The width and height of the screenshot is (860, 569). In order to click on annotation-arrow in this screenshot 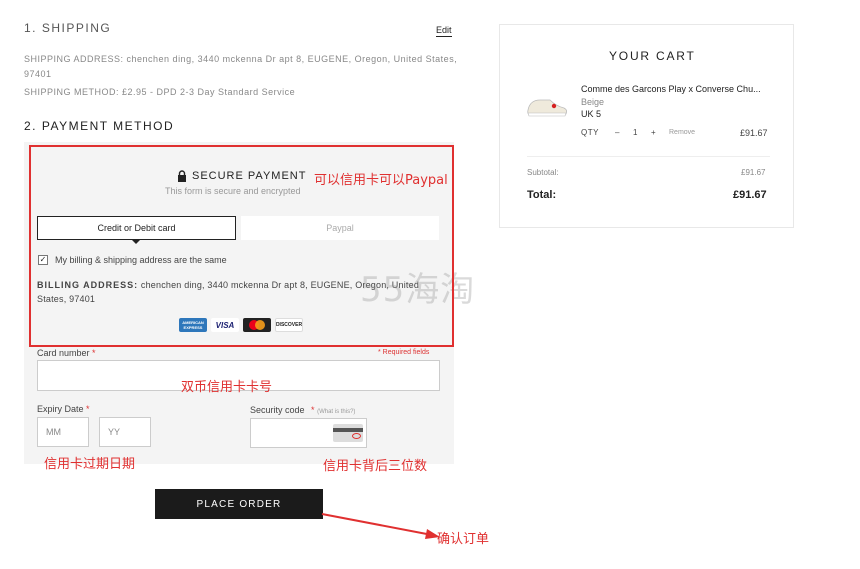, I will do `click(380, 526)`.